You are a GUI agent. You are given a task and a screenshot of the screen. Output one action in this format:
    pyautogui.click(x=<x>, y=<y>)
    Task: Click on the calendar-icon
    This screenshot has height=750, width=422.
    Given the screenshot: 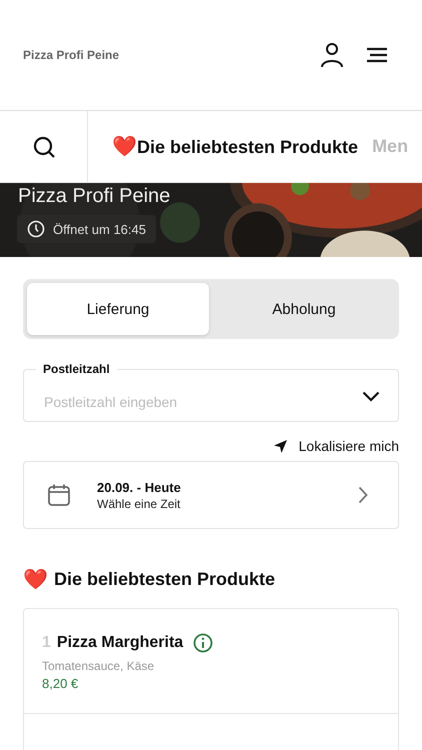 What is the action you would take?
    pyautogui.click(x=59, y=495)
    